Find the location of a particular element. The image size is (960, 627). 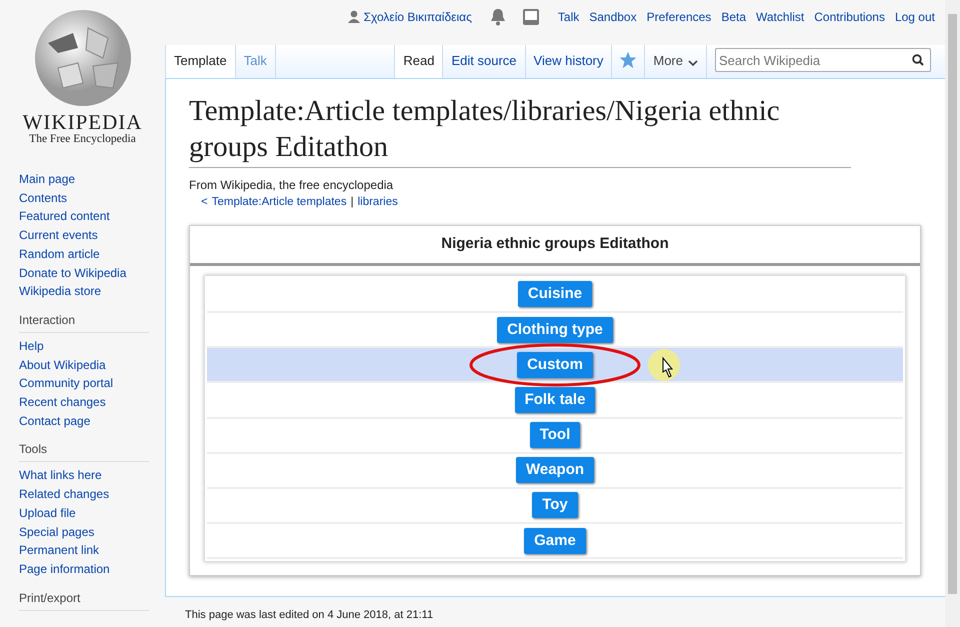

sidebar-heading: Tools is located at coordinates (84, 451).